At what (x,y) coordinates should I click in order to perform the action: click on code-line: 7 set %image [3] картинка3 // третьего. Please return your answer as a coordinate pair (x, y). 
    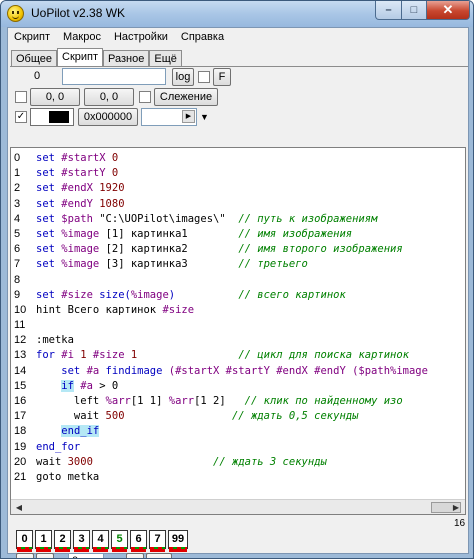
    Looking at the image, I should click on (231, 264).